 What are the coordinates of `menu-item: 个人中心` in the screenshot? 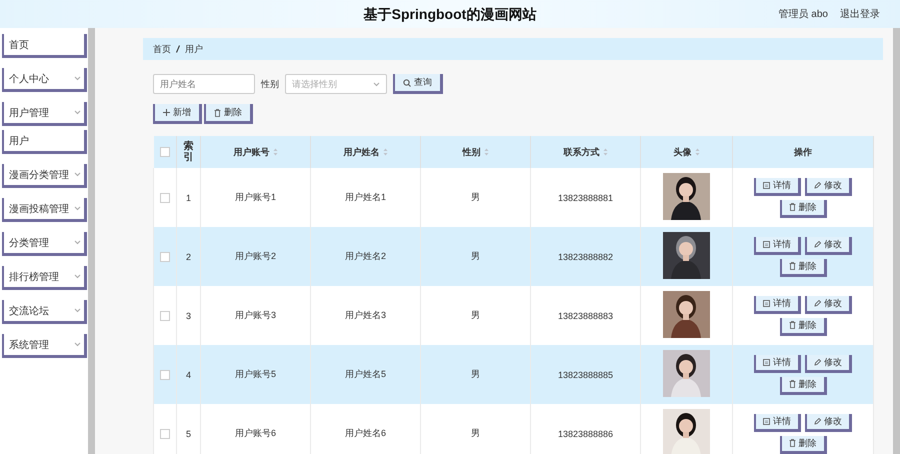 It's located at (44, 80).